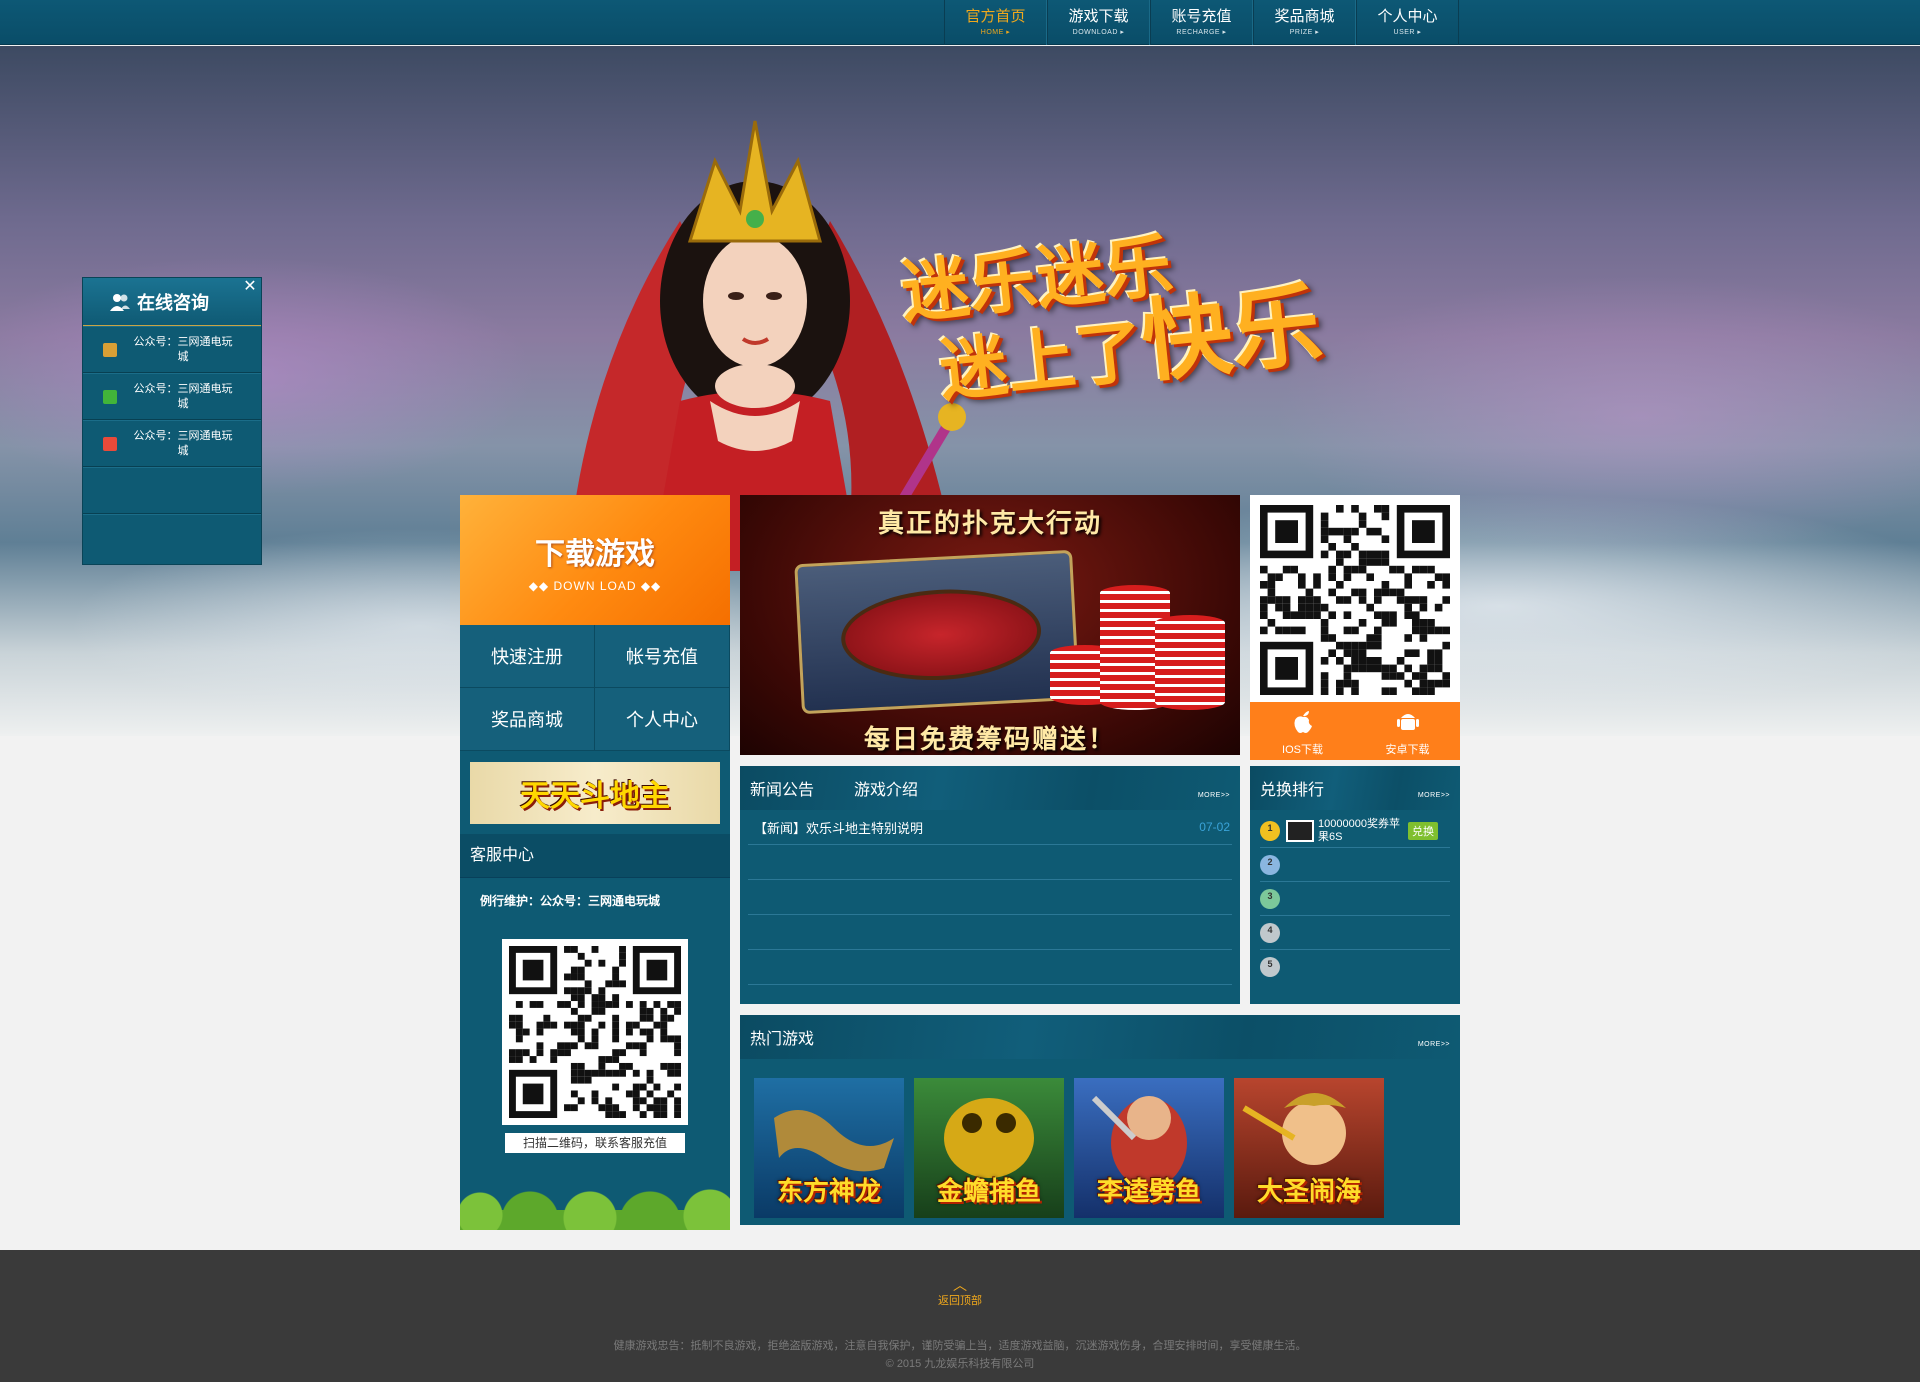 Image resolution: width=1920 pixels, height=1382 pixels. What do you see at coordinates (782, 788) in the screenshot?
I see `tab-news: 新闻公告` at bounding box center [782, 788].